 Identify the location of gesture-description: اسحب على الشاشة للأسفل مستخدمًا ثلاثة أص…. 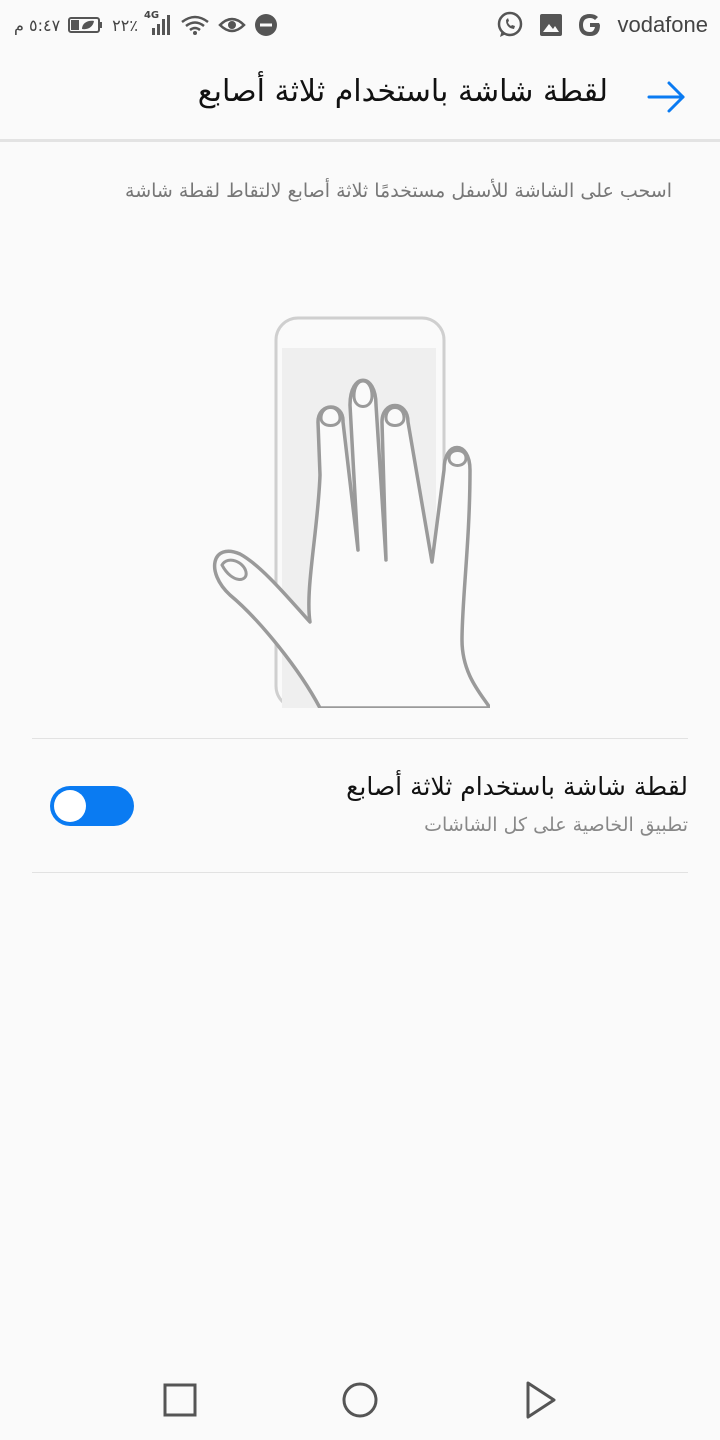
(398, 191).